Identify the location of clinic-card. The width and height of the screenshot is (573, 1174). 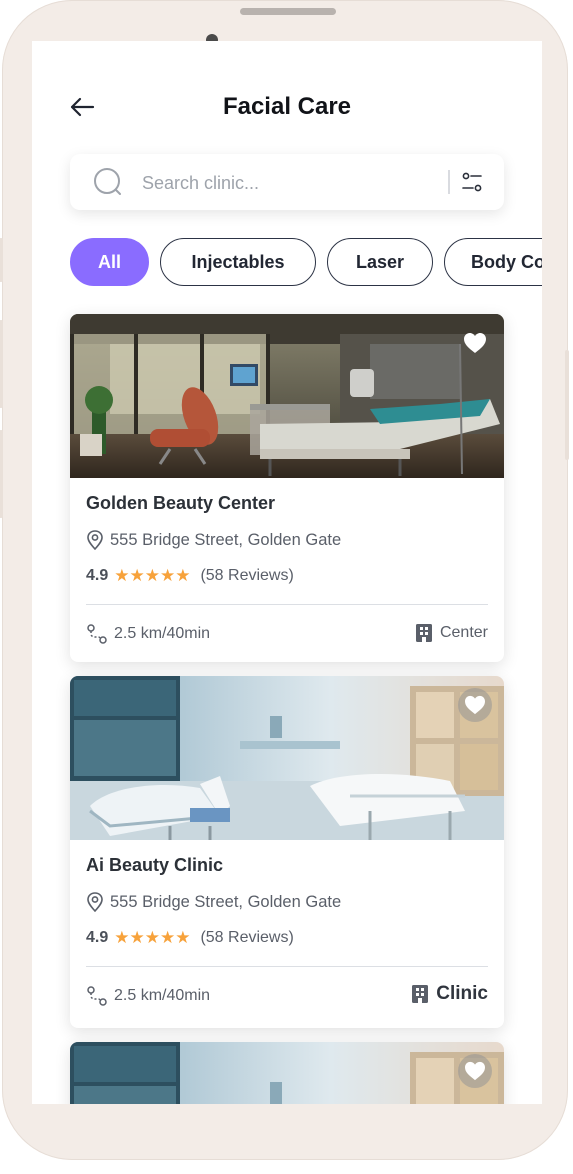
(287, 1073).